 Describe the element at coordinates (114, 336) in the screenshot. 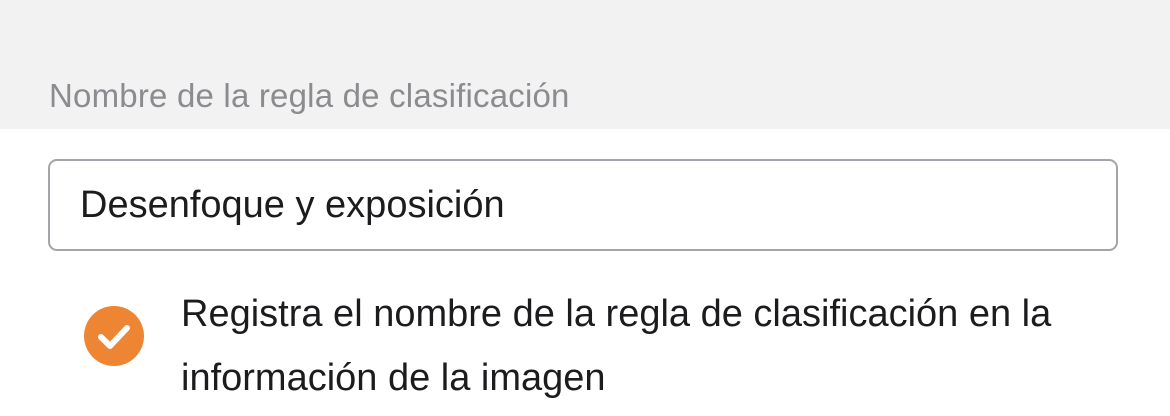

I see `checkmark-circle-icon` at that location.